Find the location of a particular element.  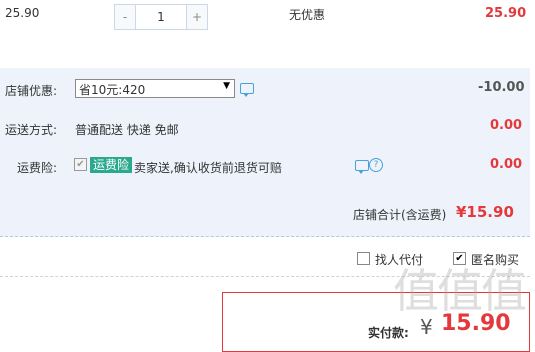

decrease-qty-button: - is located at coordinates (125, 17).